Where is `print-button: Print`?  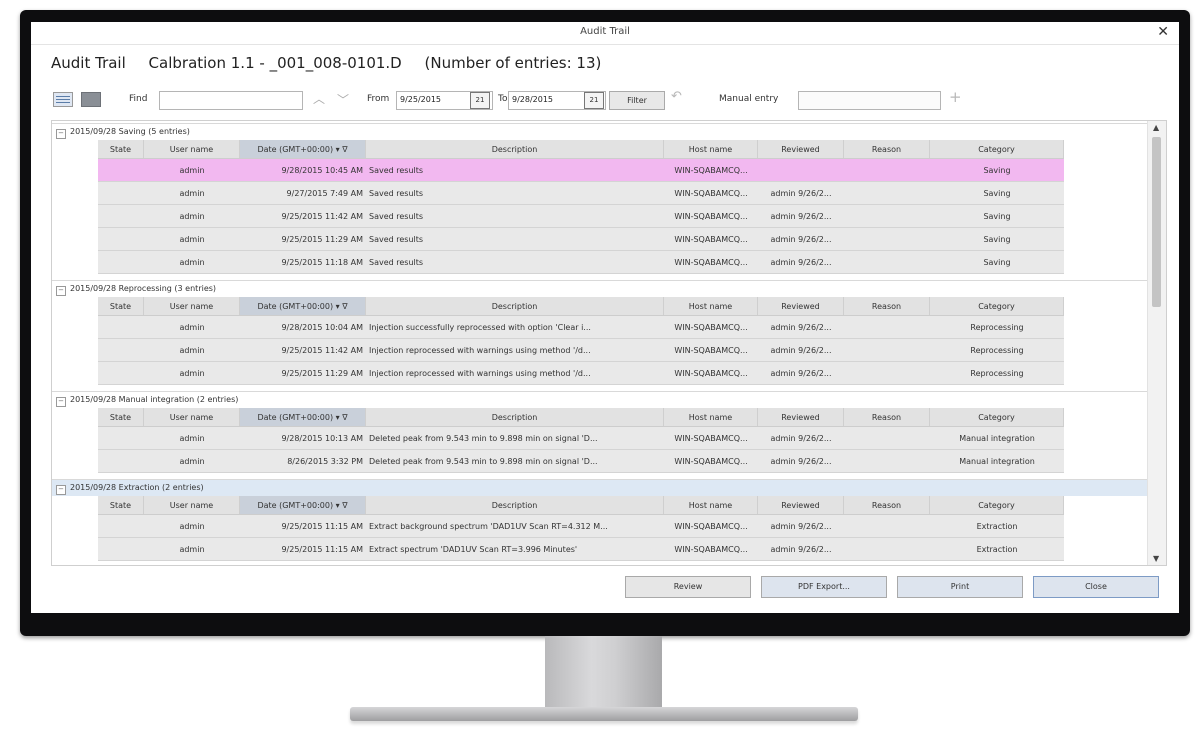 print-button: Print is located at coordinates (960, 587).